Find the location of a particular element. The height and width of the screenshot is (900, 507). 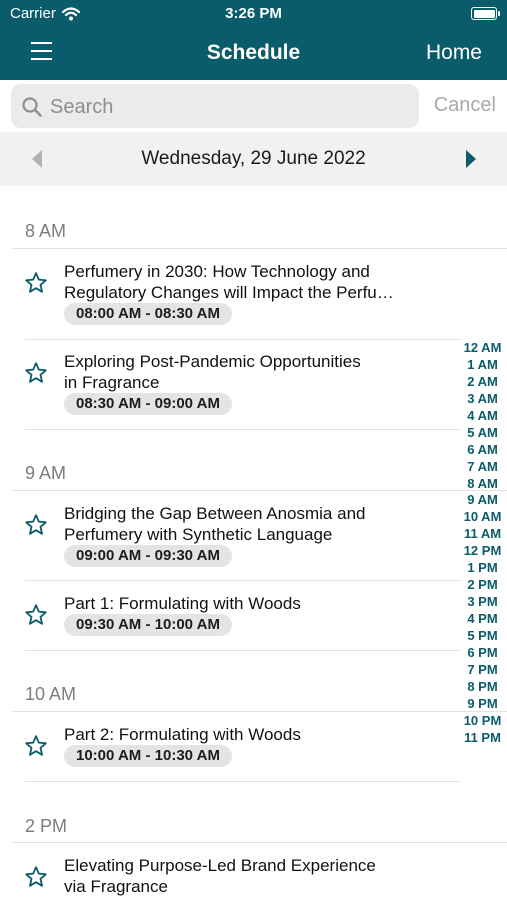

index-item: 3 AM is located at coordinates (482, 398).